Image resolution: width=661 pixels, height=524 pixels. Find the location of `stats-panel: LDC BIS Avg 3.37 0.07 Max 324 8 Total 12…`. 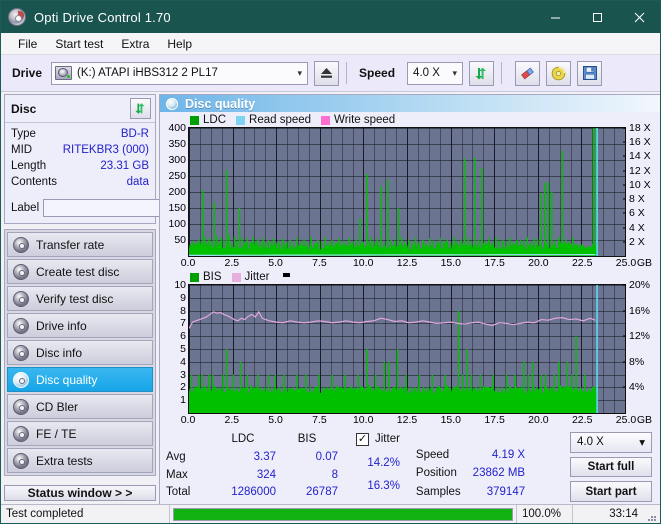

stats-panel: LDC BIS Avg 3.37 0.07 Max 324 8 Total 12… is located at coordinates (410, 465).